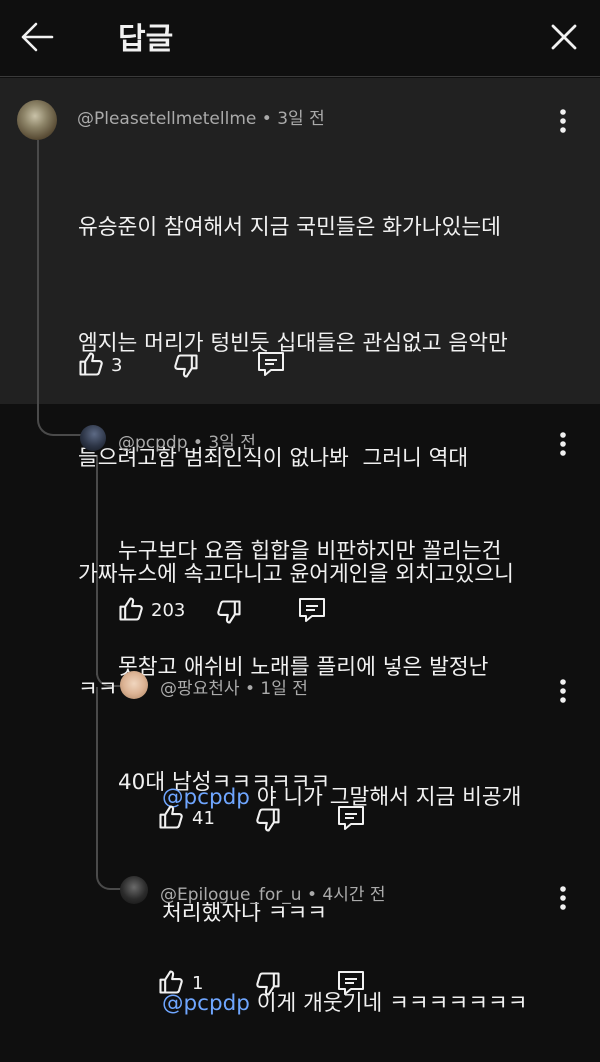 The image size is (600, 1062). I want to click on comment-author: @pcpdp, so click(153, 443).